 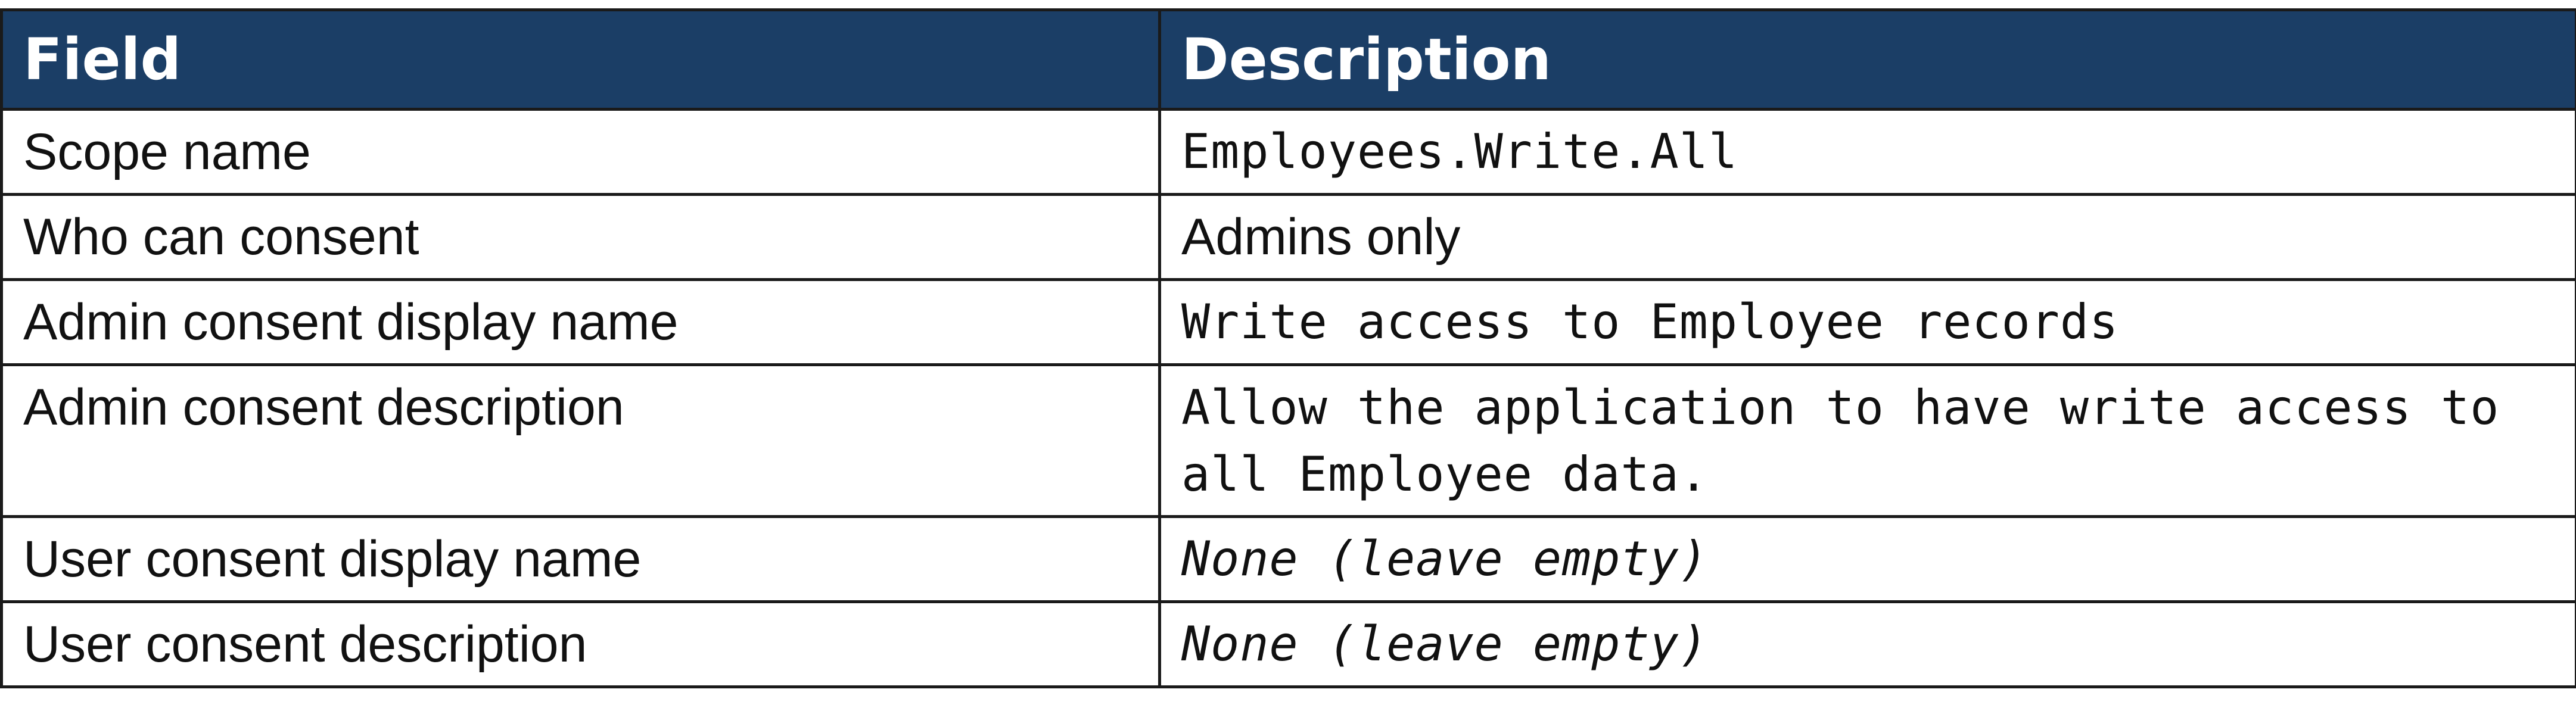 I want to click on table-row: Scope name Employees.Write.All, so click(x=1288, y=152).